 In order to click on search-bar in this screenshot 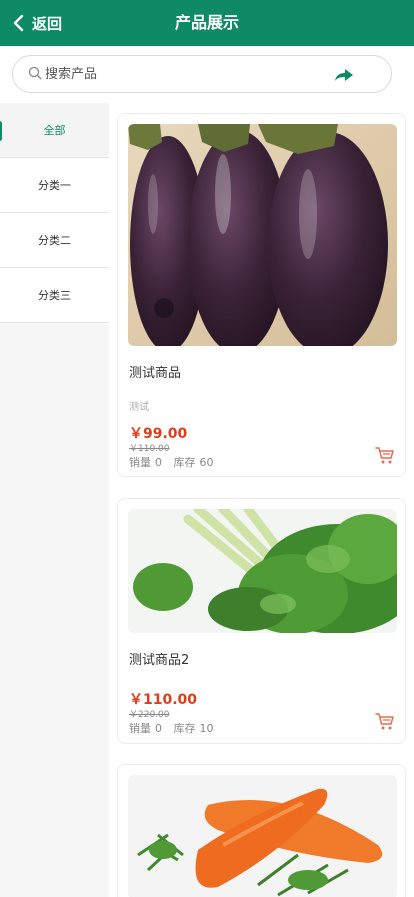, I will do `click(202, 74)`.